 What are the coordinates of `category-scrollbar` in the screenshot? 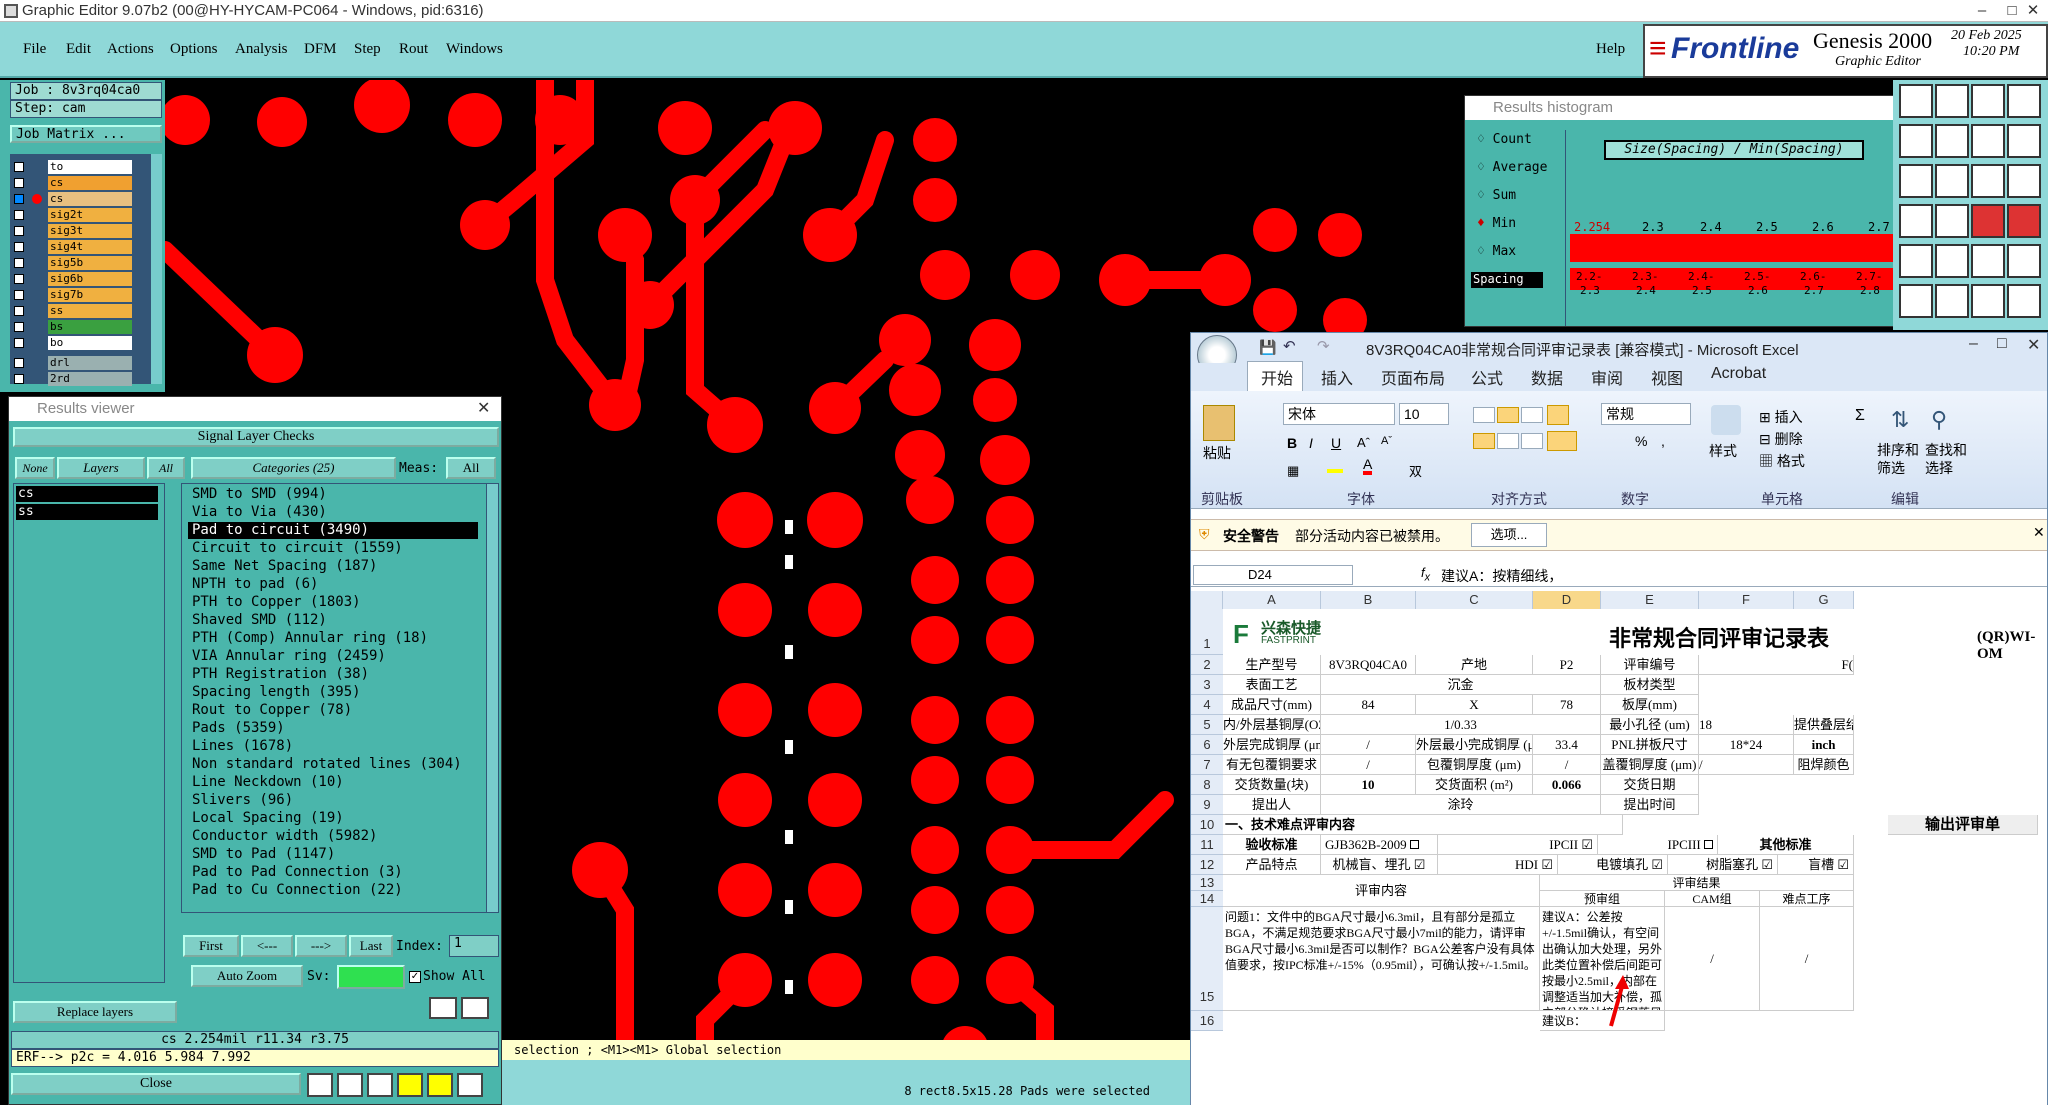 It's located at (492, 698).